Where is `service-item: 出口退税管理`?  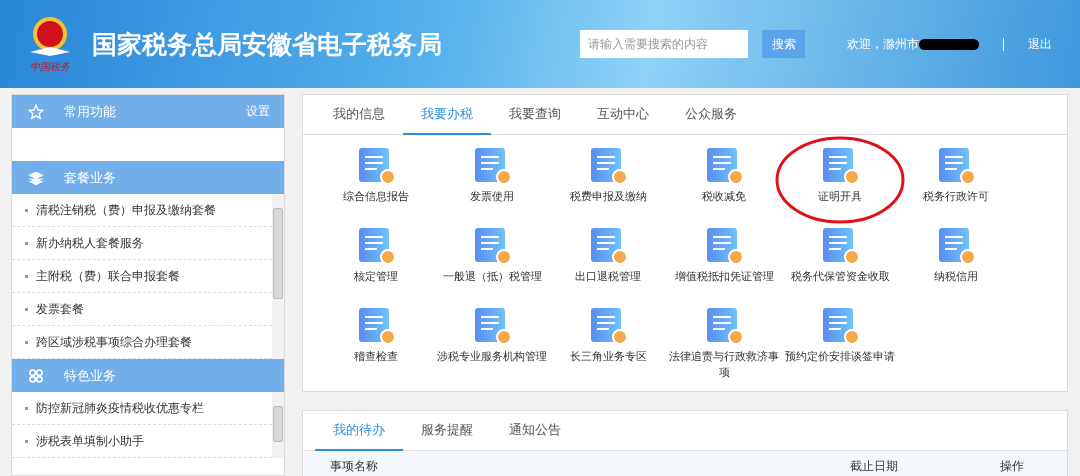 service-item: 出口退税管理 is located at coordinates (608, 266).